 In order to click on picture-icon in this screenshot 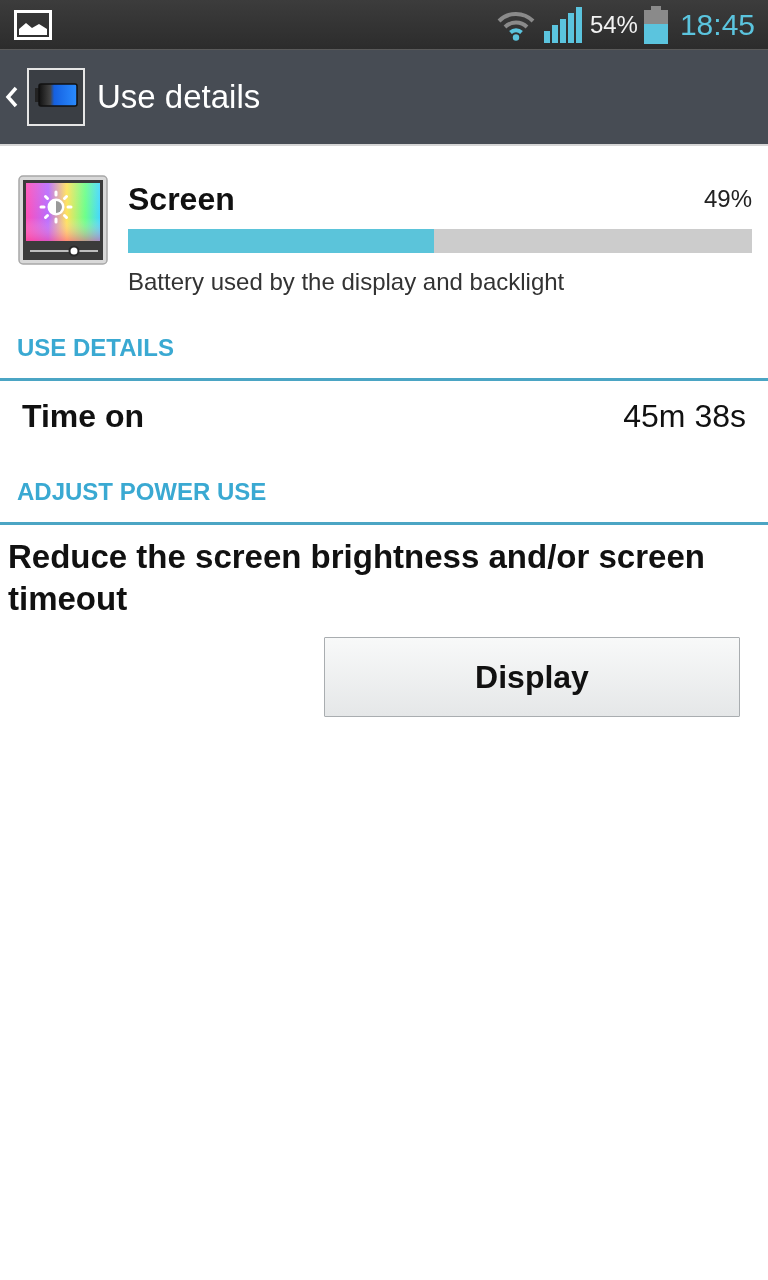, I will do `click(33, 24)`.